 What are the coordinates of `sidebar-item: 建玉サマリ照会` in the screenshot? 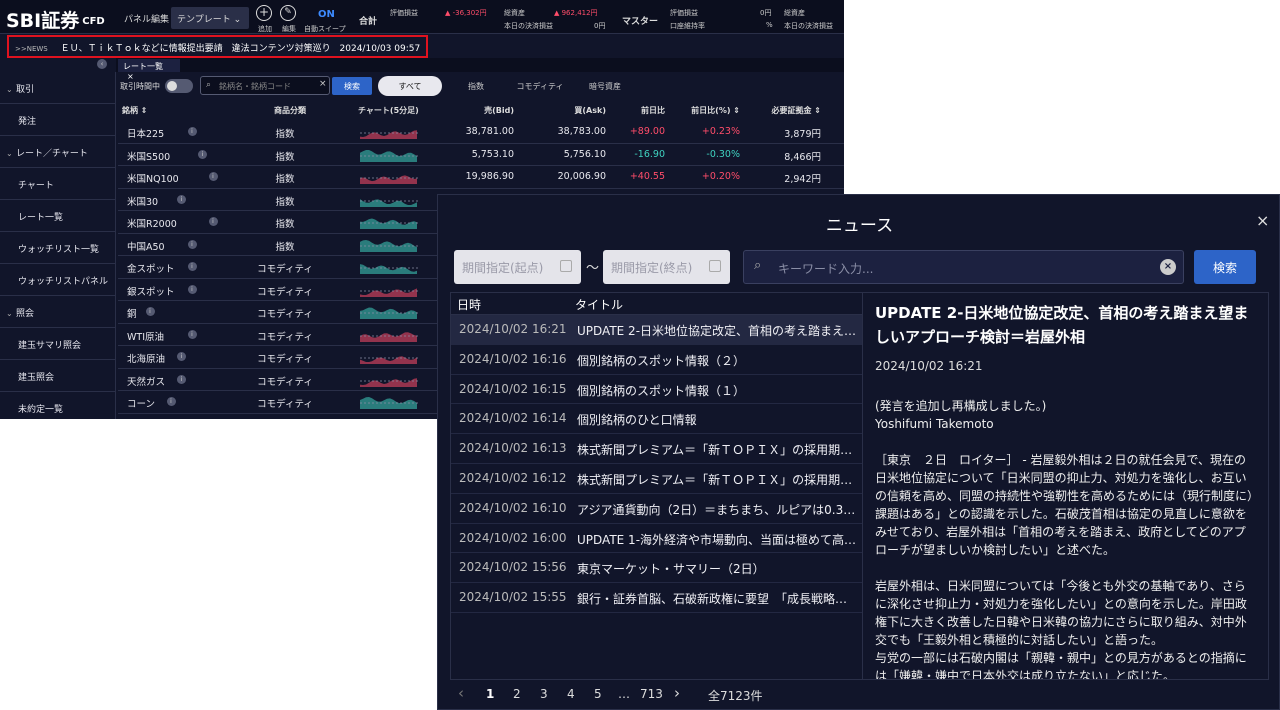 It's located at (57, 344).